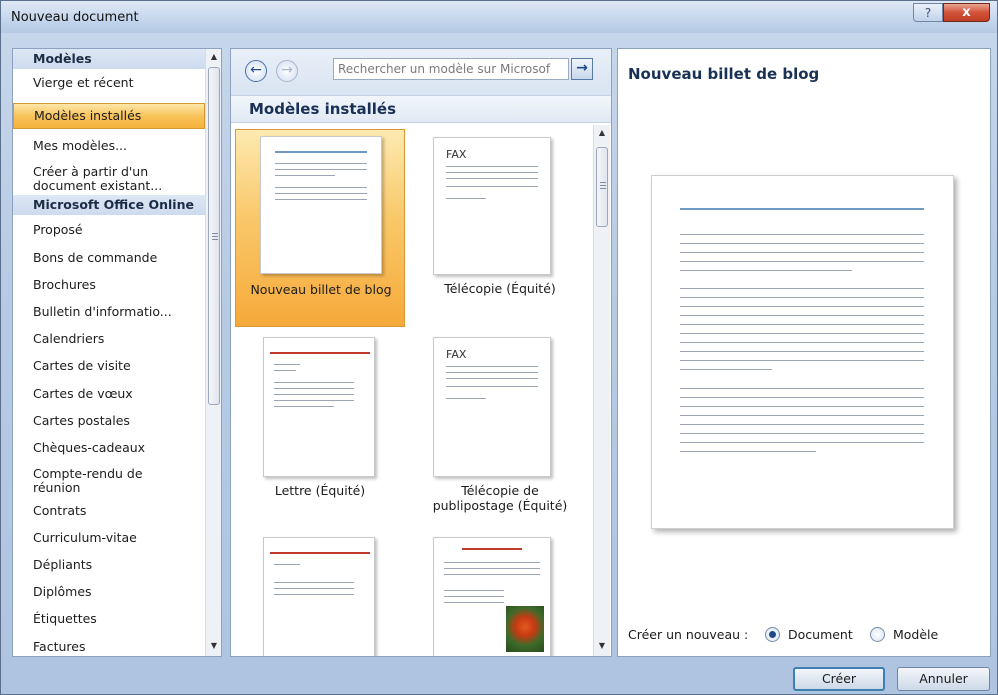 Image resolution: width=998 pixels, height=695 pixels. I want to click on category-meeting-minutes: Compte-rendu de réunion, so click(98, 481).